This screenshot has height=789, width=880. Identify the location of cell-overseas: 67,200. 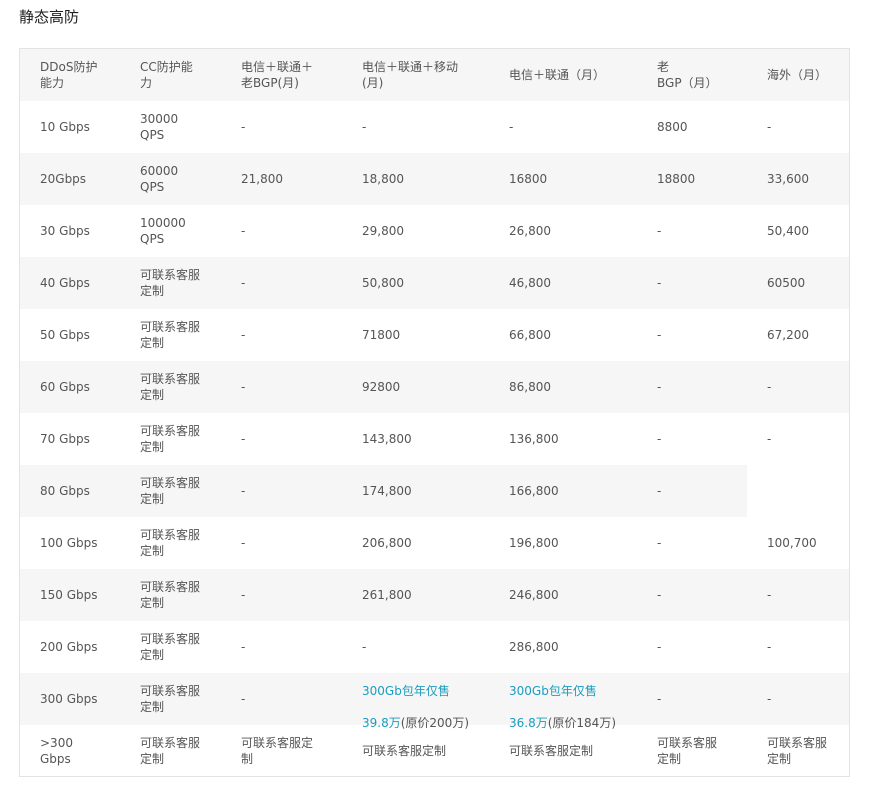
(788, 335).